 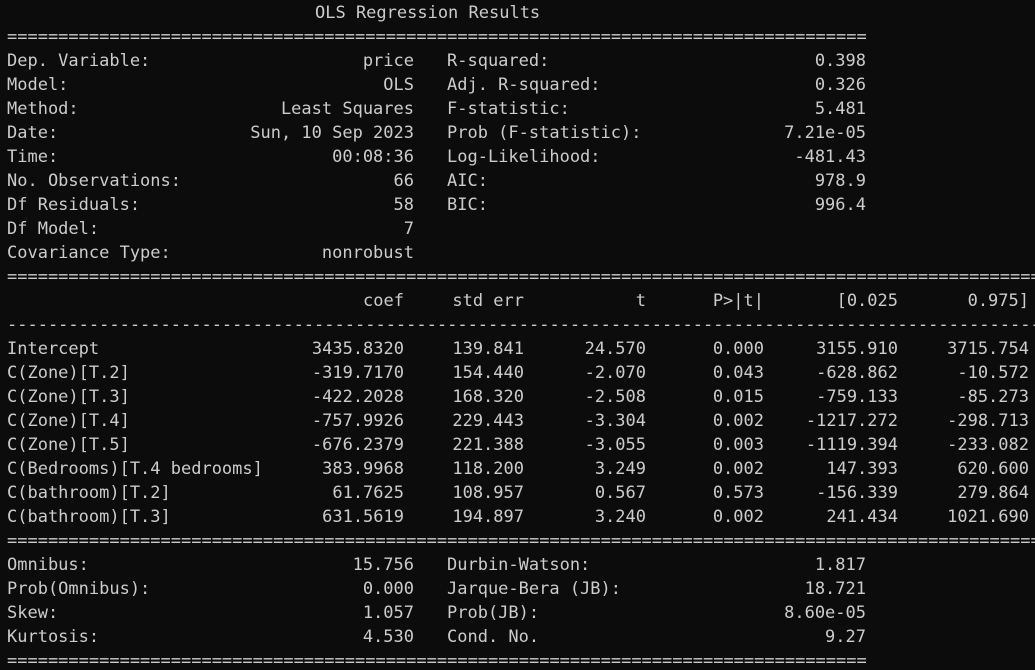 I want to click on coef-row-cell: 154.440, so click(x=488, y=373).